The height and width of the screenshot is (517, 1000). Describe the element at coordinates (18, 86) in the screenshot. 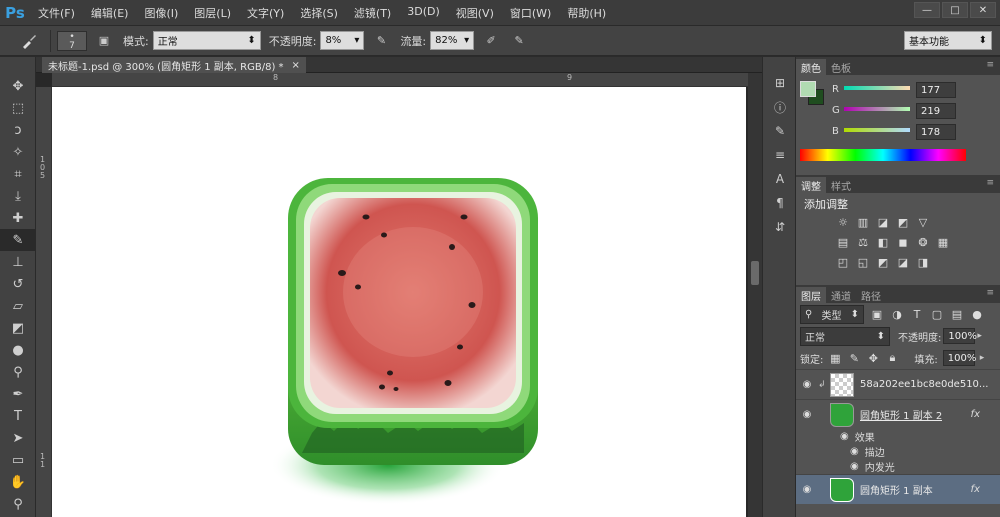

I see `move-tool-icon: ✥` at that location.